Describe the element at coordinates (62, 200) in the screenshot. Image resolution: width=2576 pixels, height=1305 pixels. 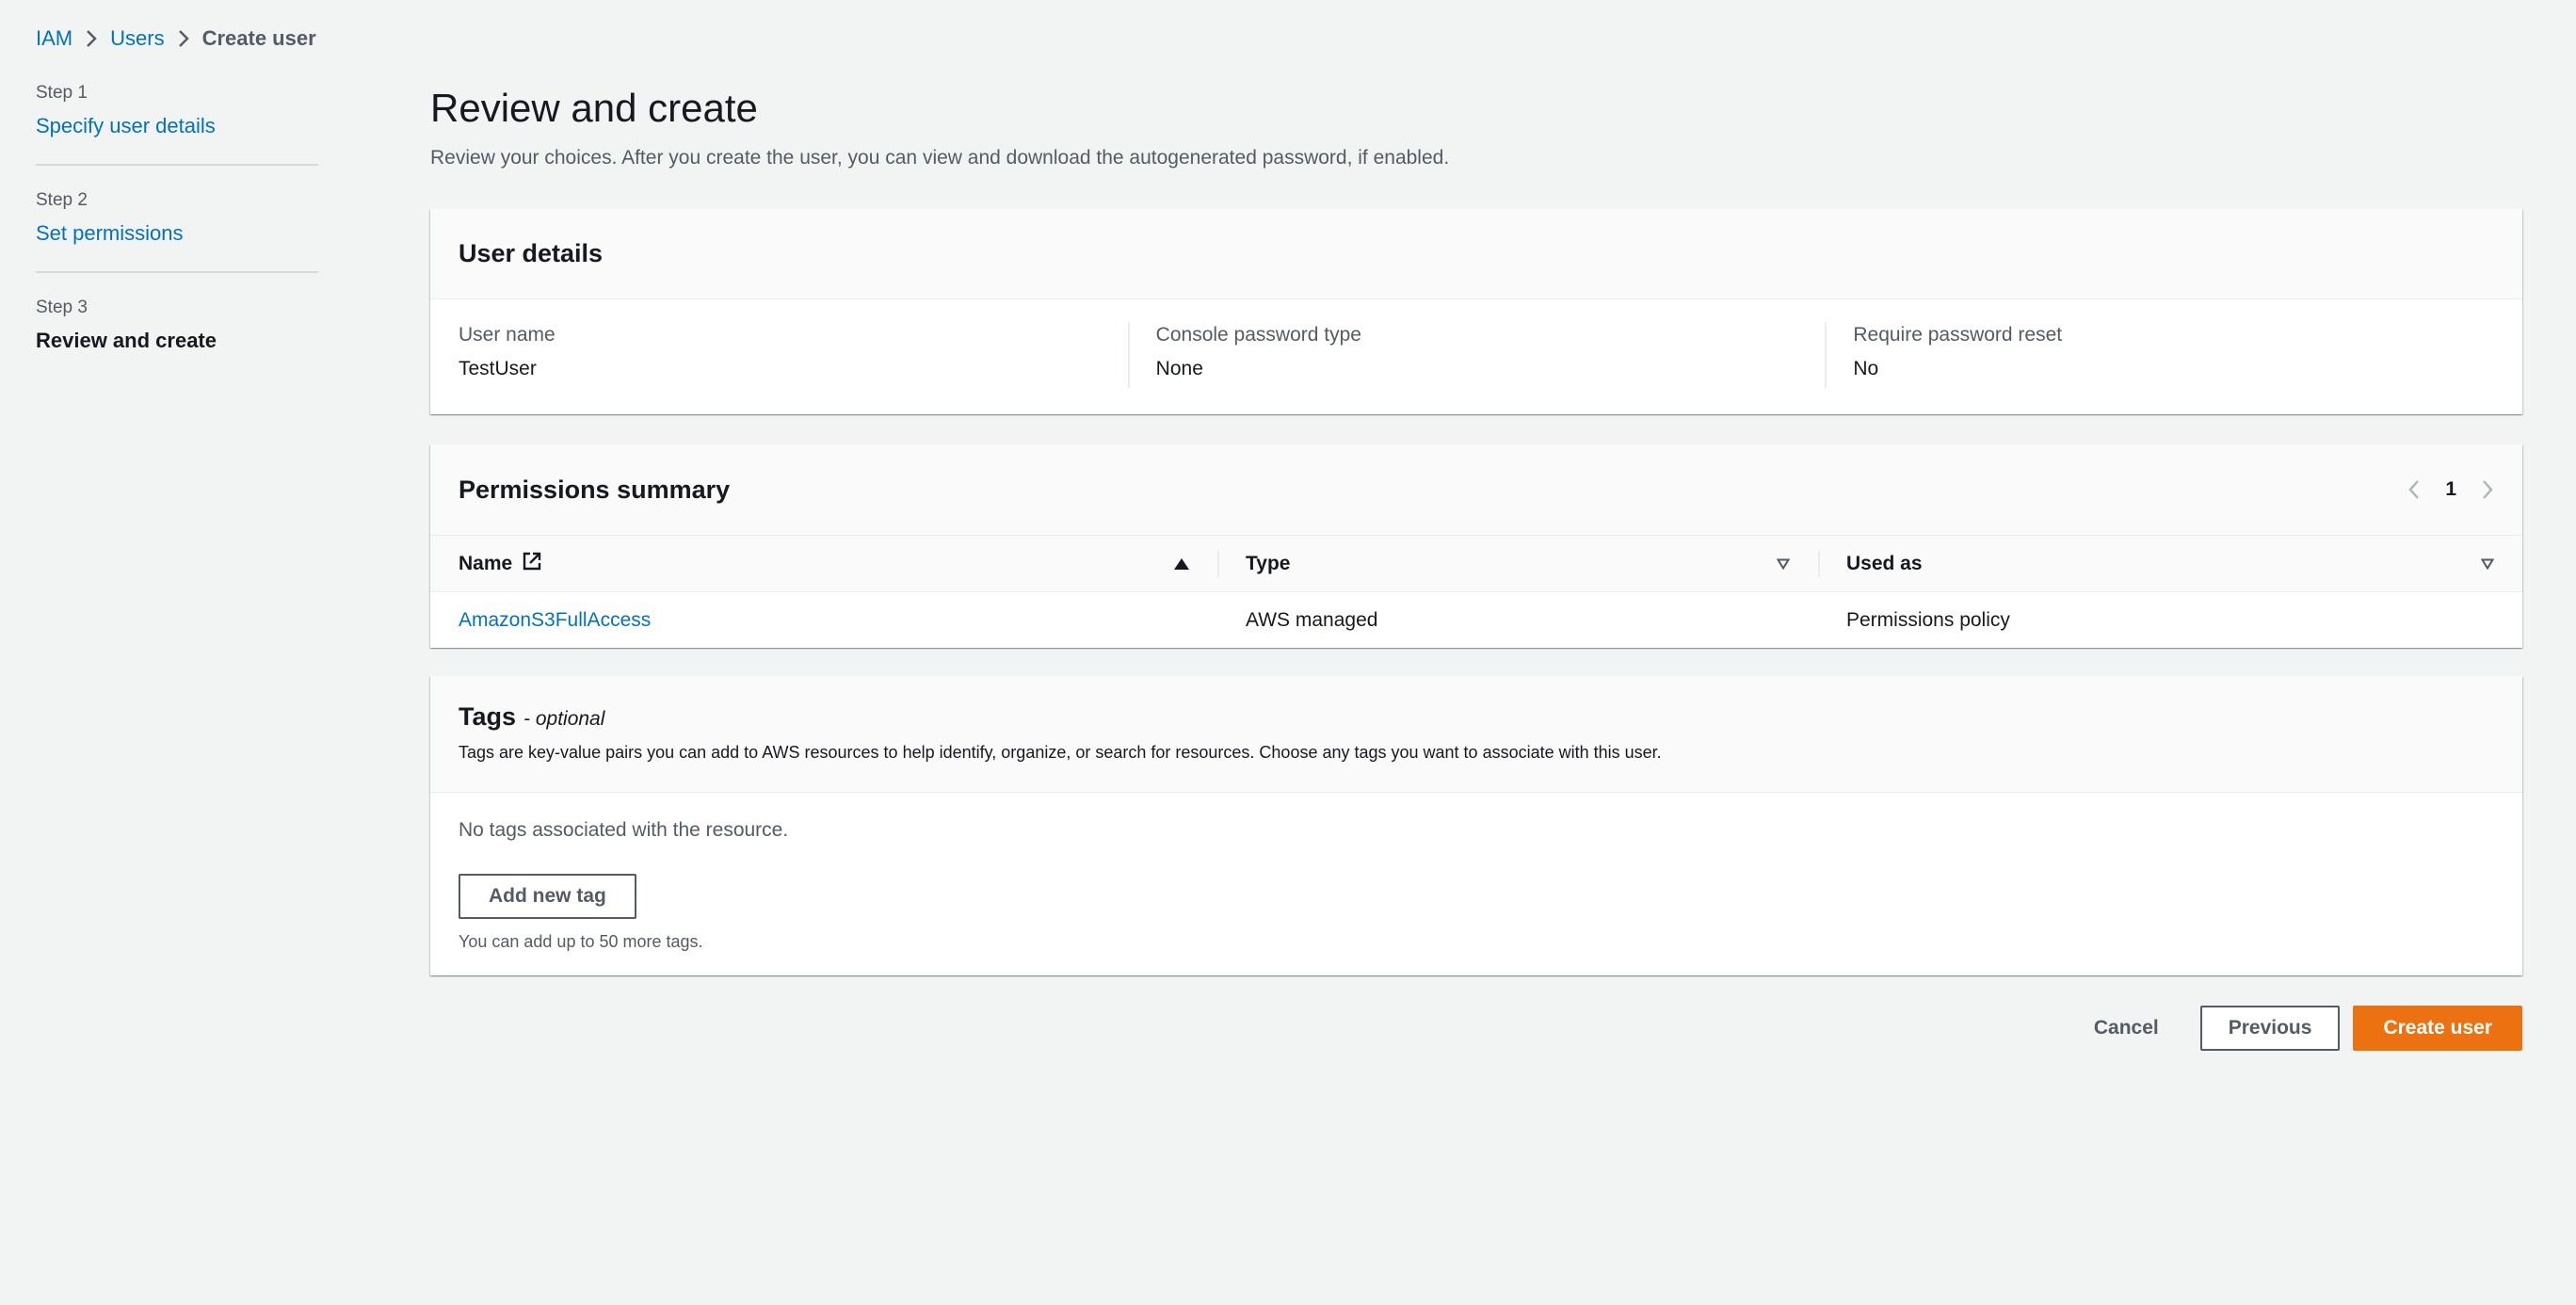
I see `step-label: Step 2` at that location.